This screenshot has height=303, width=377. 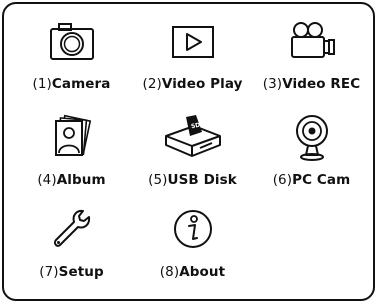 I want to click on menu-item-label: (6)PC Cam, so click(x=311, y=180).